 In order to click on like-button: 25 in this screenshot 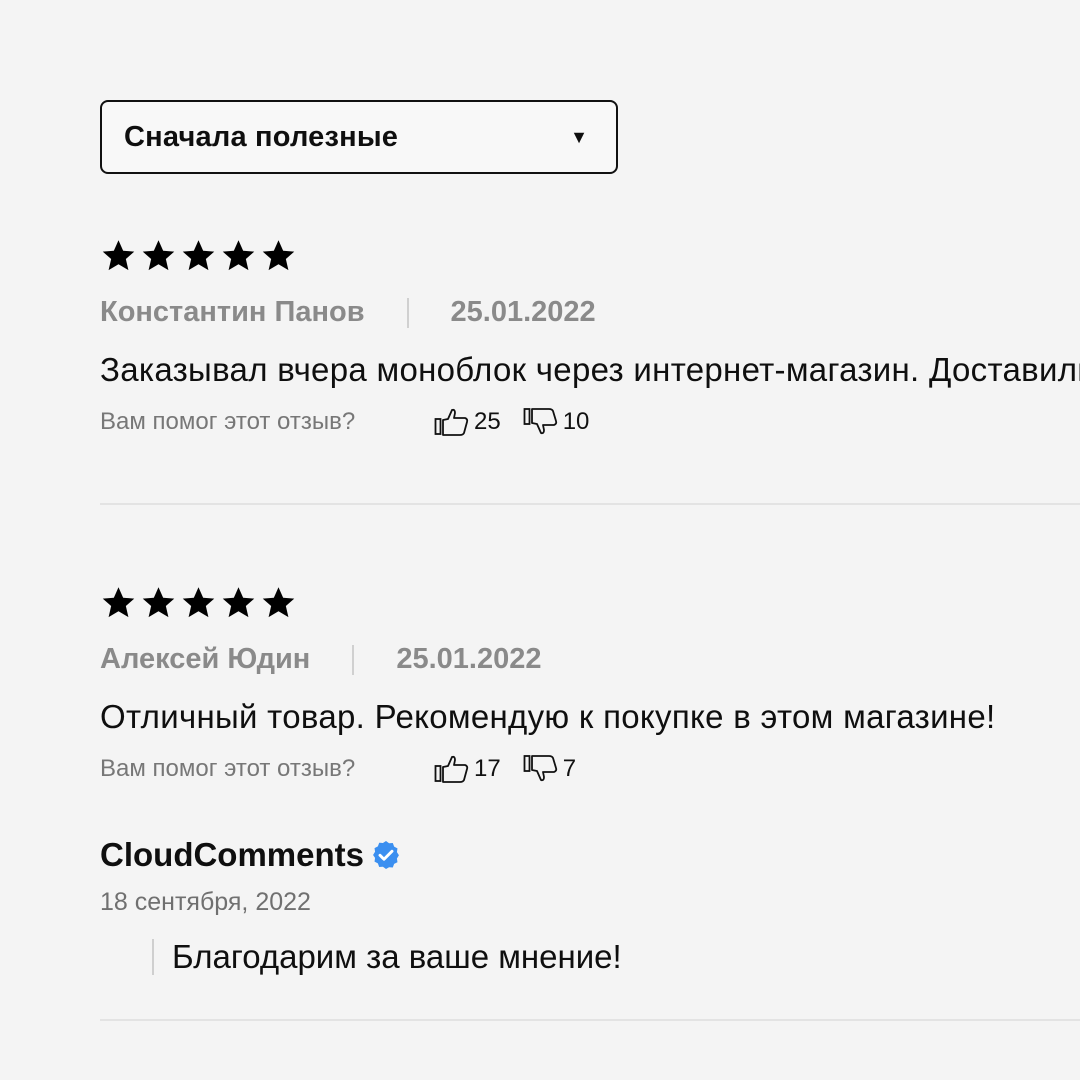, I will do `click(467, 422)`.